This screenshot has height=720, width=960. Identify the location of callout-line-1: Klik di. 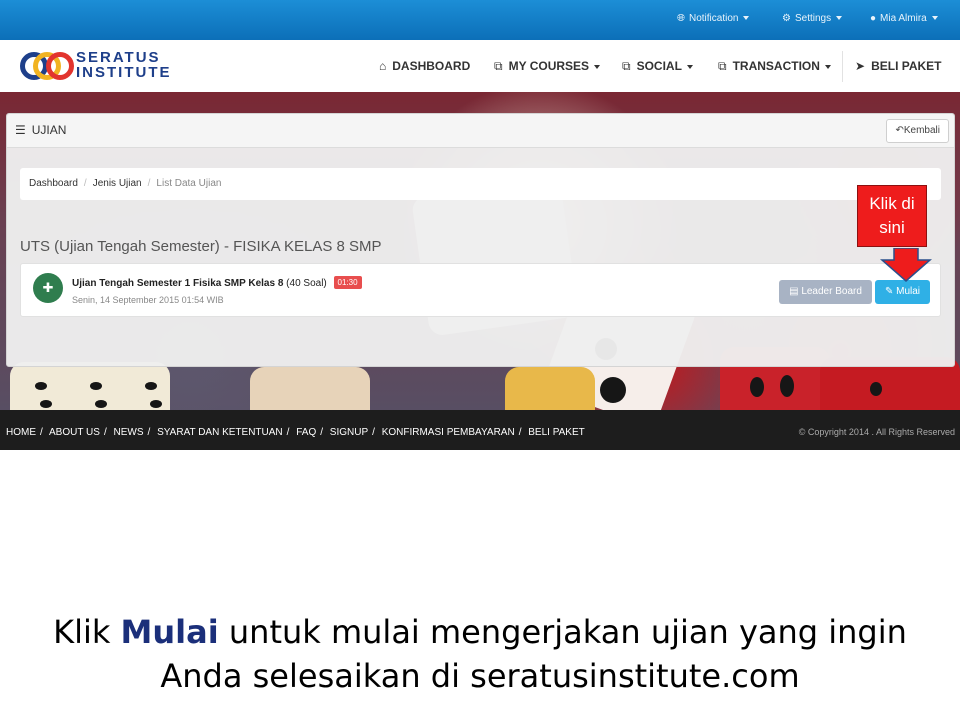
(892, 203).